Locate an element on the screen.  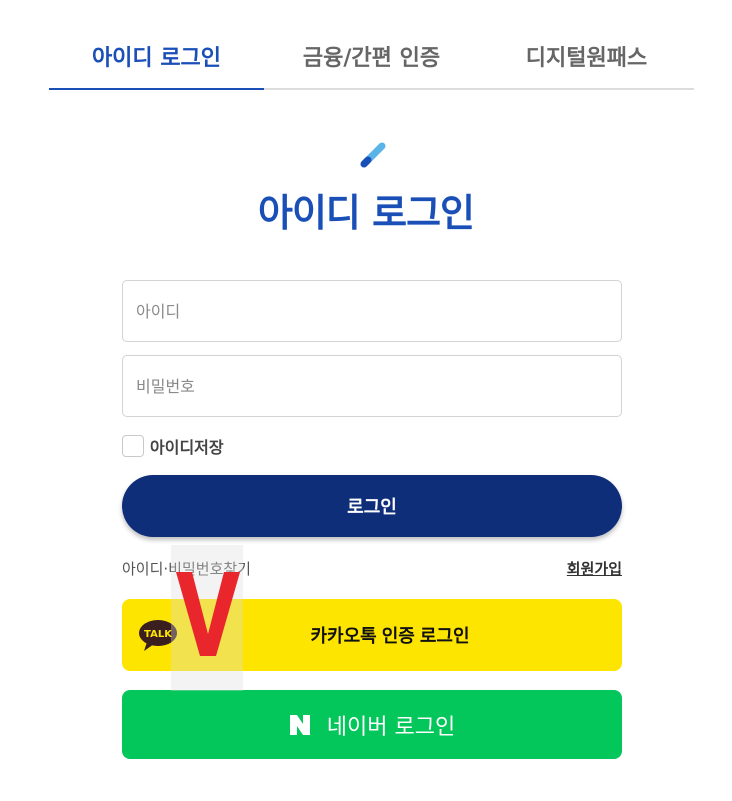
svg-text: TALK is located at coordinates (158, 634).